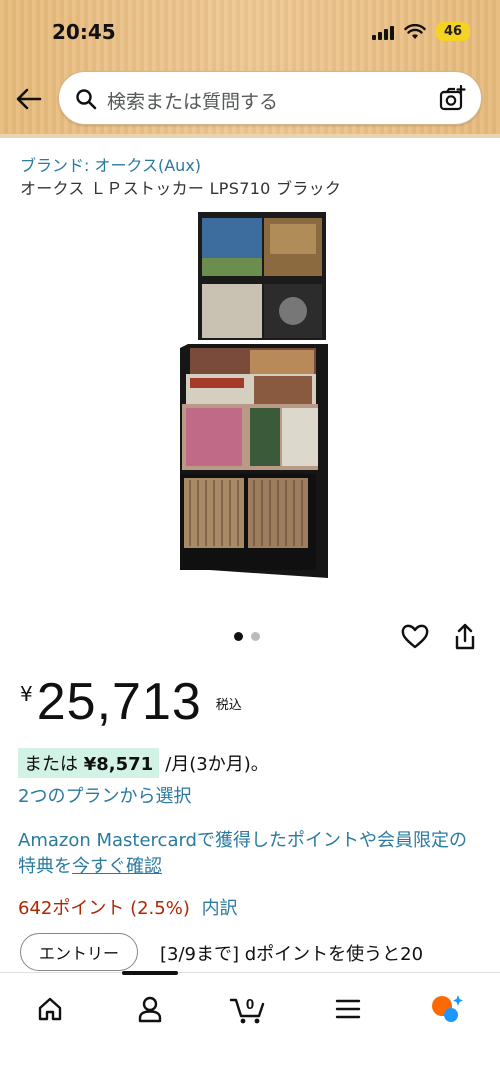  What do you see at coordinates (247, 636) in the screenshot?
I see `image-pagination` at bounding box center [247, 636].